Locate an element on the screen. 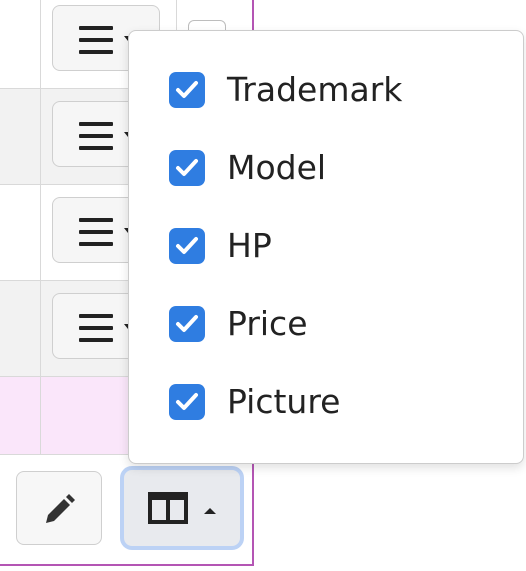 Image resolution: width=526 pixels, height=571 pixels. column-divider is located at coordinates (40, 227).